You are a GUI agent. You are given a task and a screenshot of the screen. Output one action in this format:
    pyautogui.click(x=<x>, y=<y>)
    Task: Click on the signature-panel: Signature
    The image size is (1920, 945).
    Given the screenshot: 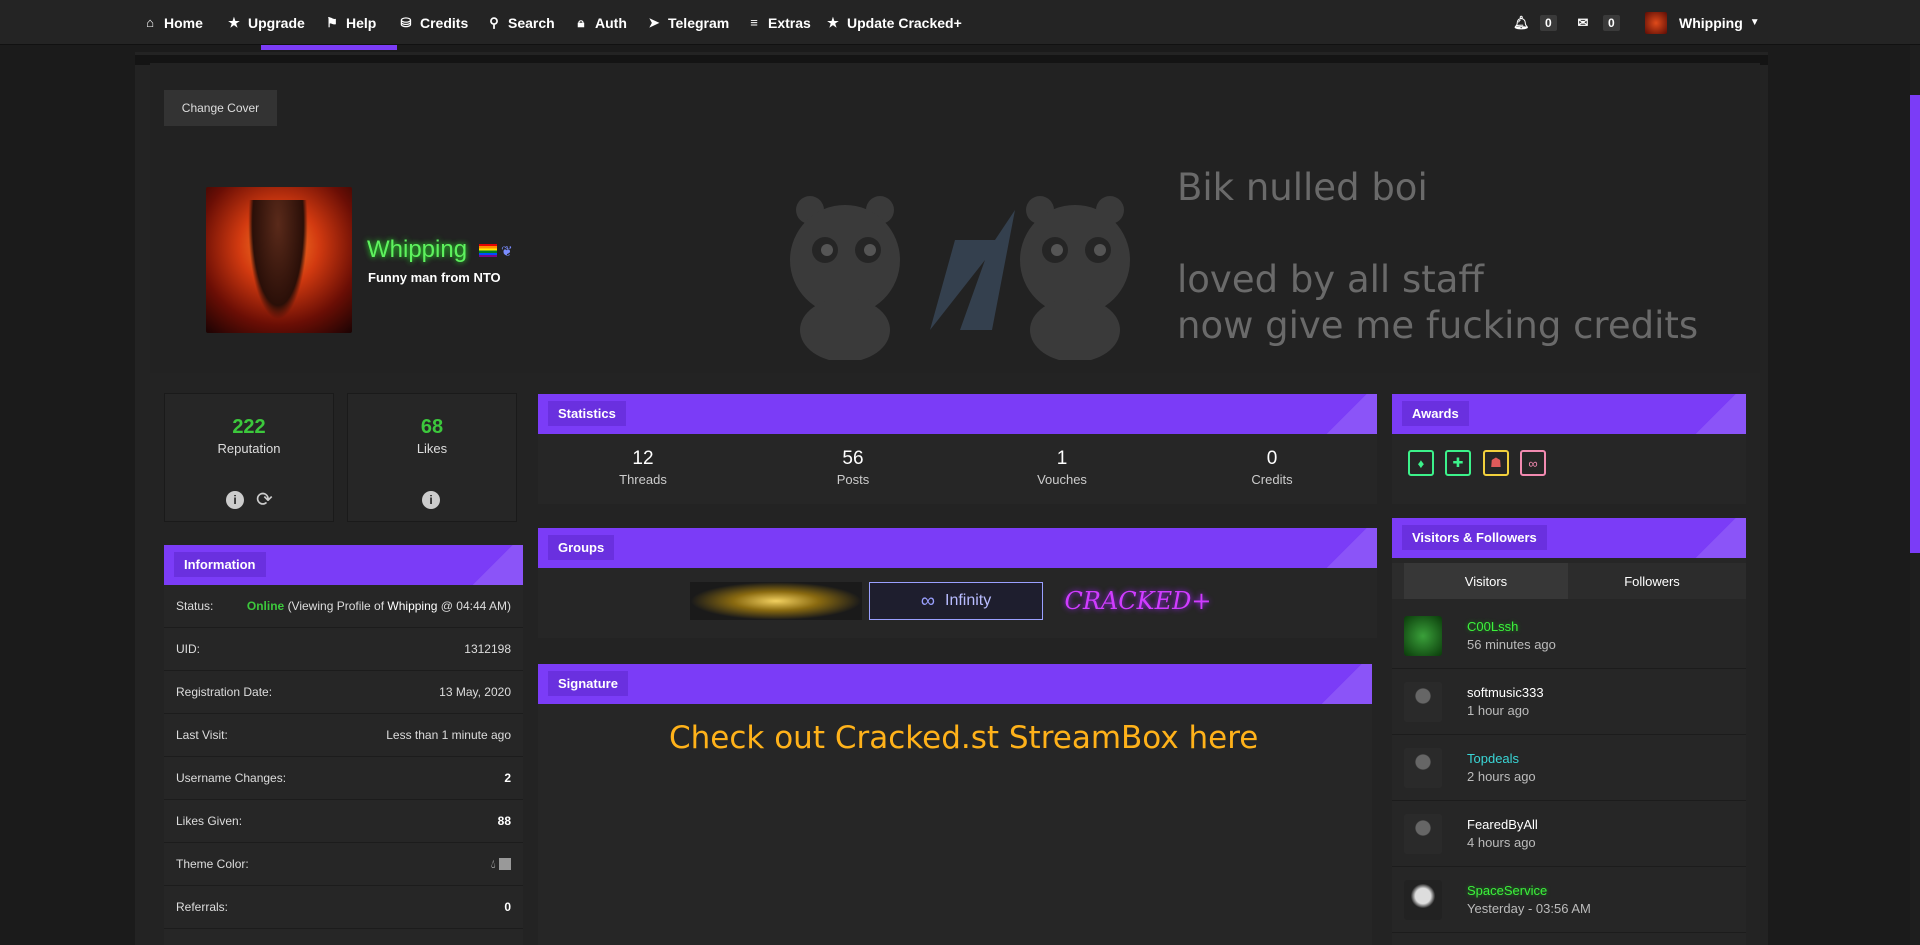 What is the action you would take?
    pyautogui.click(x=955, y=804)
    